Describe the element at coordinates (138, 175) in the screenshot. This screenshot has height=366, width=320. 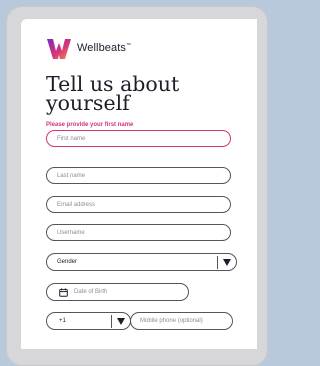
I see `last-name-field: Last name` at that location.